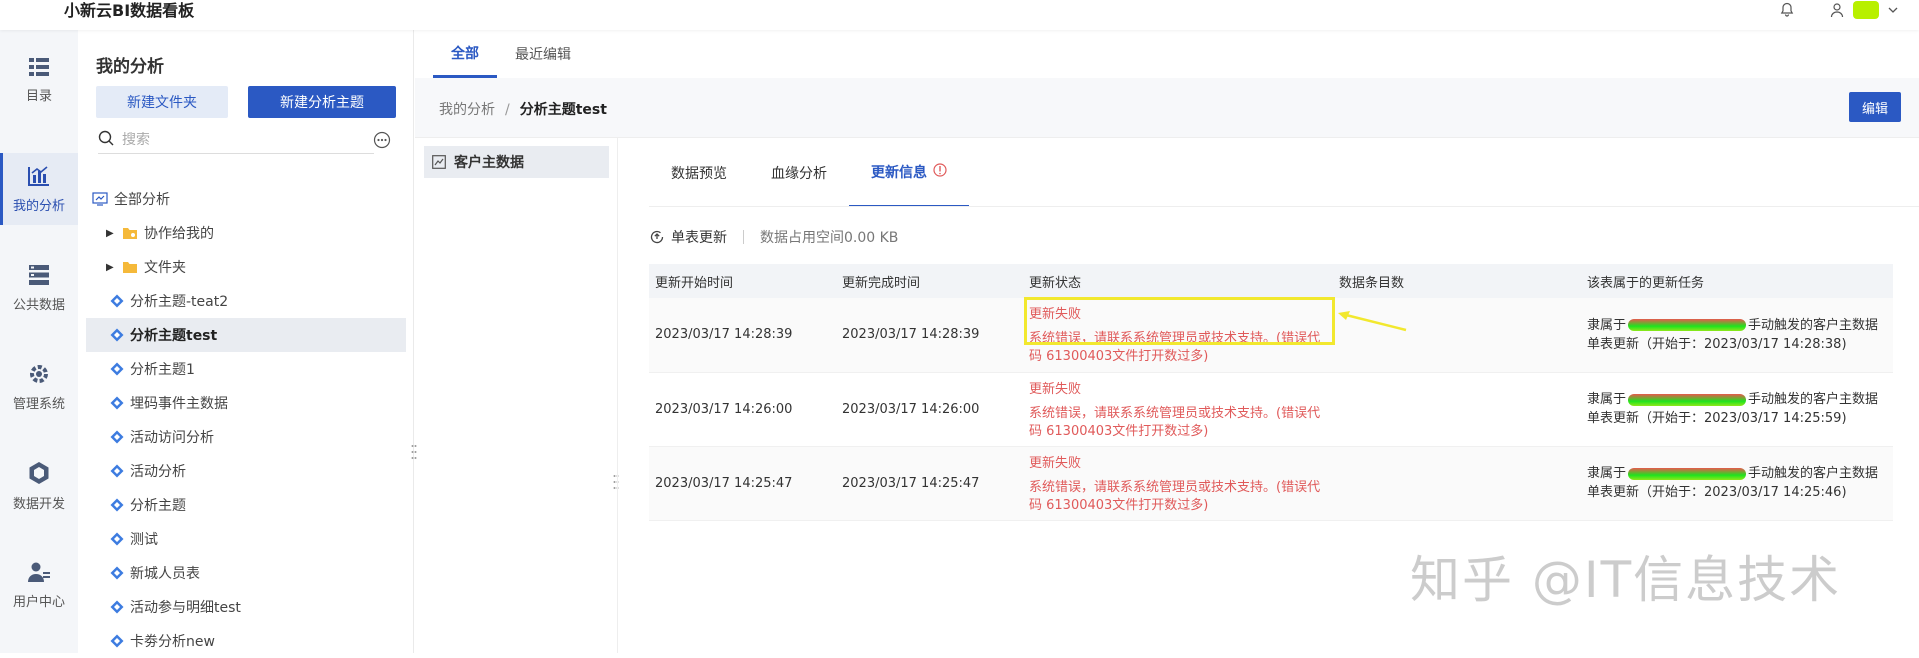 The width and height of the screenshot is (1919, 658). I want to click on edit-button: 编辑, so click(1875, 107).